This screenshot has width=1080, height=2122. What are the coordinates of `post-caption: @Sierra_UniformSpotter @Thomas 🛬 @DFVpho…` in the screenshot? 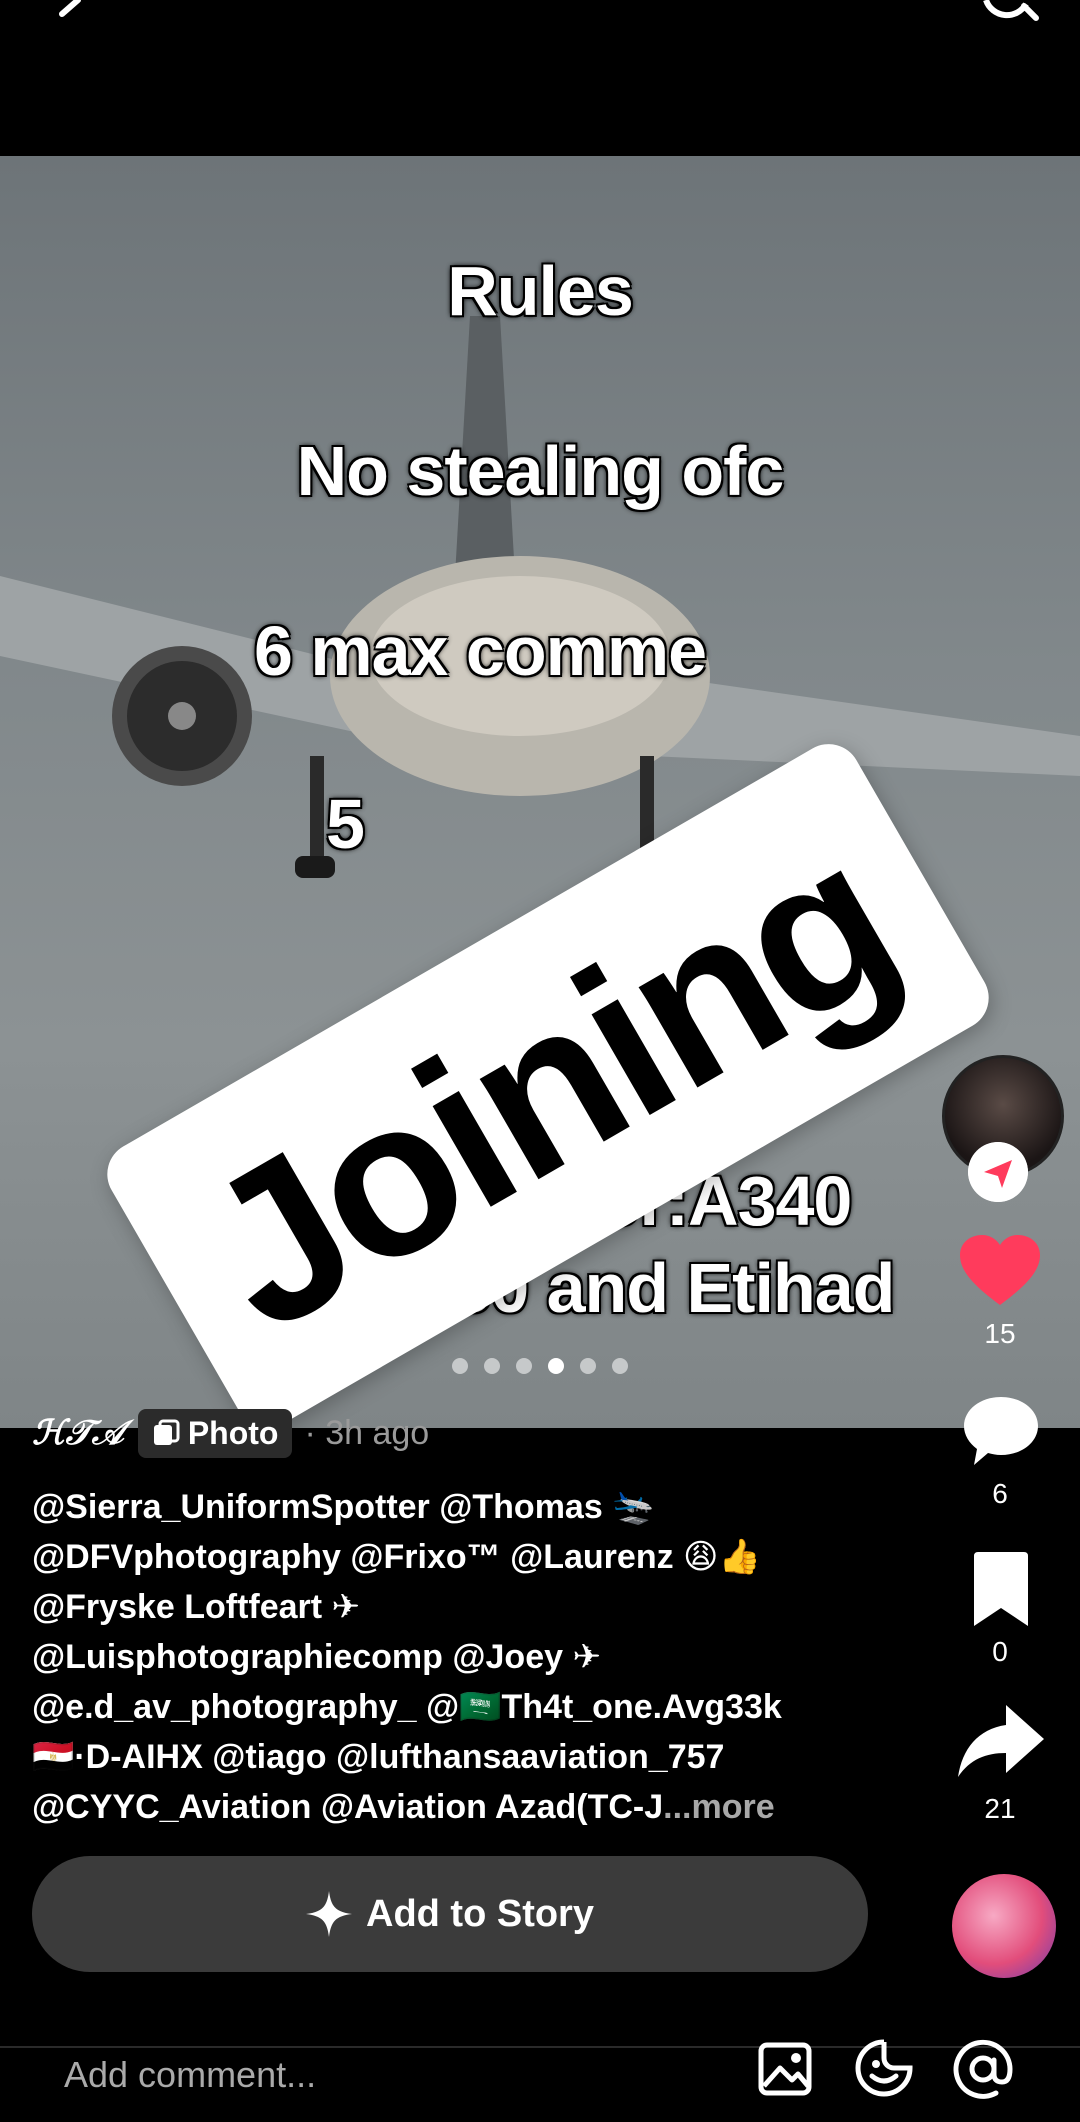 It's located at (462, 1657).